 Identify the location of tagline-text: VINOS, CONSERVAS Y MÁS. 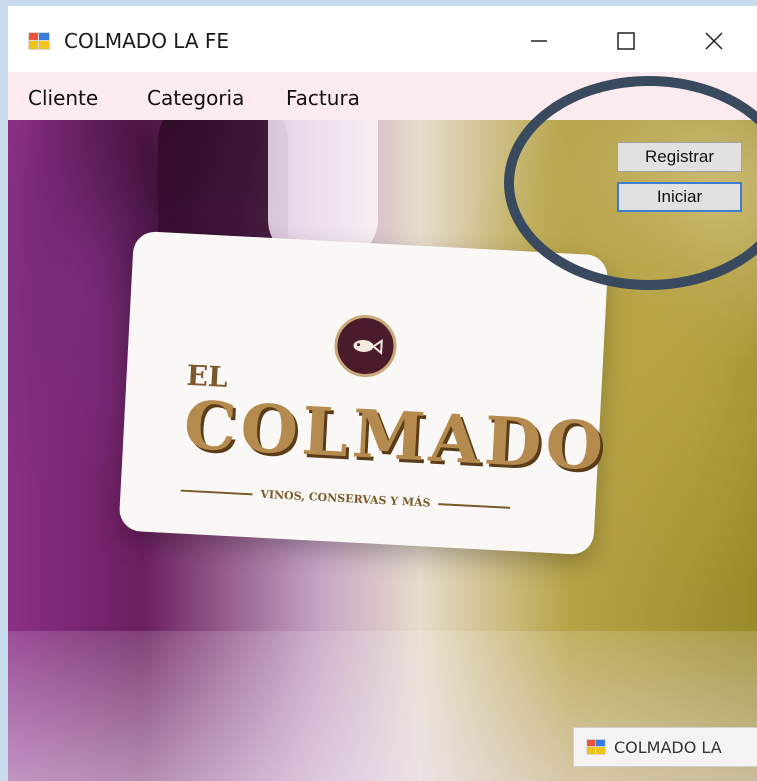
(345, 498).